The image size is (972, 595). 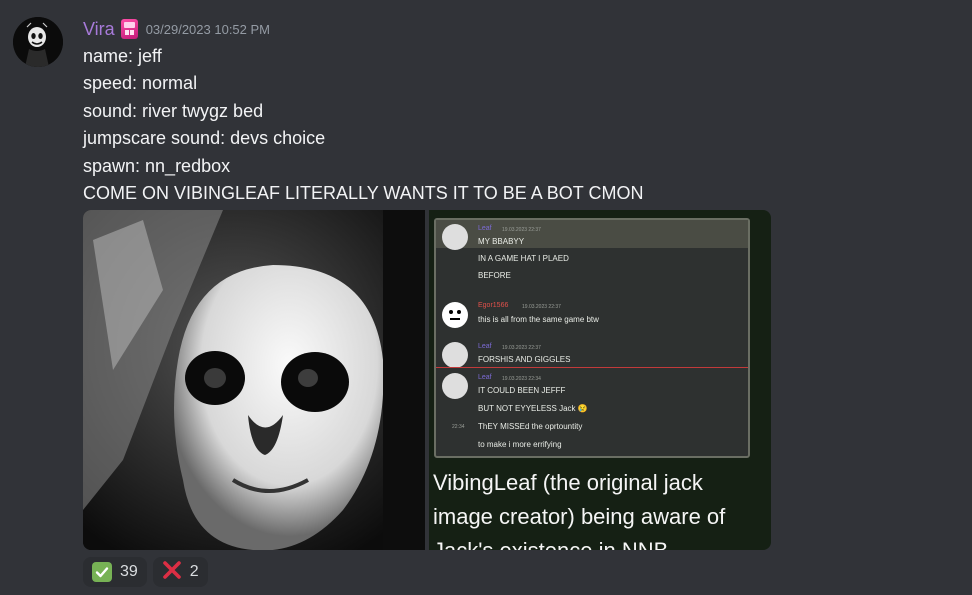 What do you see at coordinates (122, 56) in the screenshot?
I see `message-line: name: jeff` at bounding box center [122, 56].